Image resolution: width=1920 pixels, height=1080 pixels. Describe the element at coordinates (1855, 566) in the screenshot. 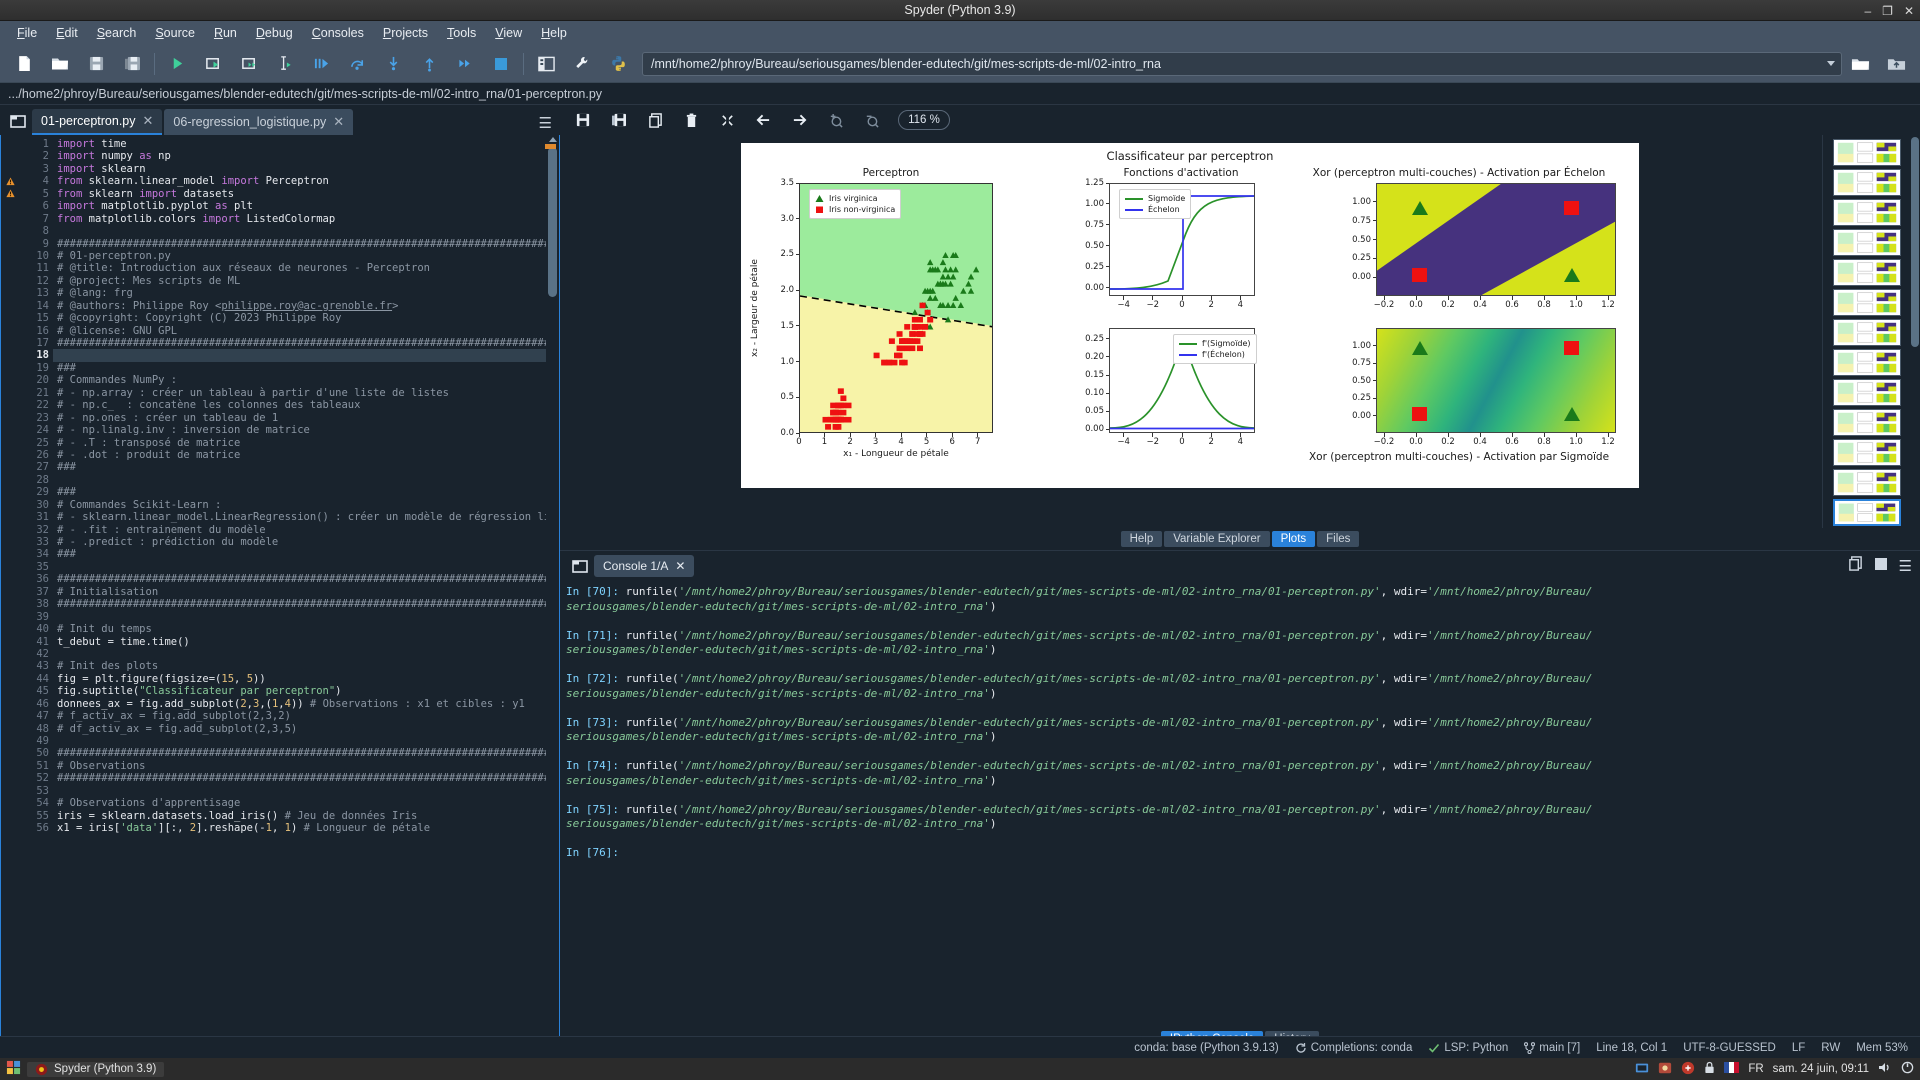

I see `new-console-icon` at that location.